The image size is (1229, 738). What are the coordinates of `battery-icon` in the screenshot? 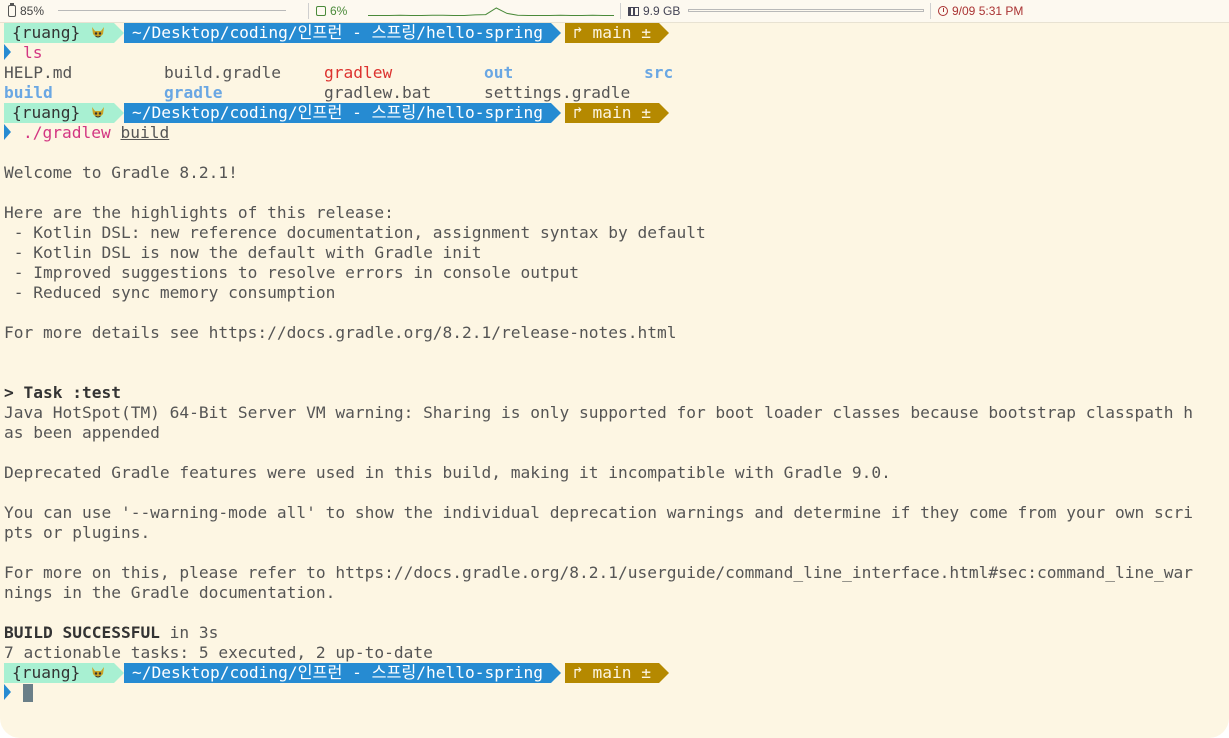 It's located at (12, 10).